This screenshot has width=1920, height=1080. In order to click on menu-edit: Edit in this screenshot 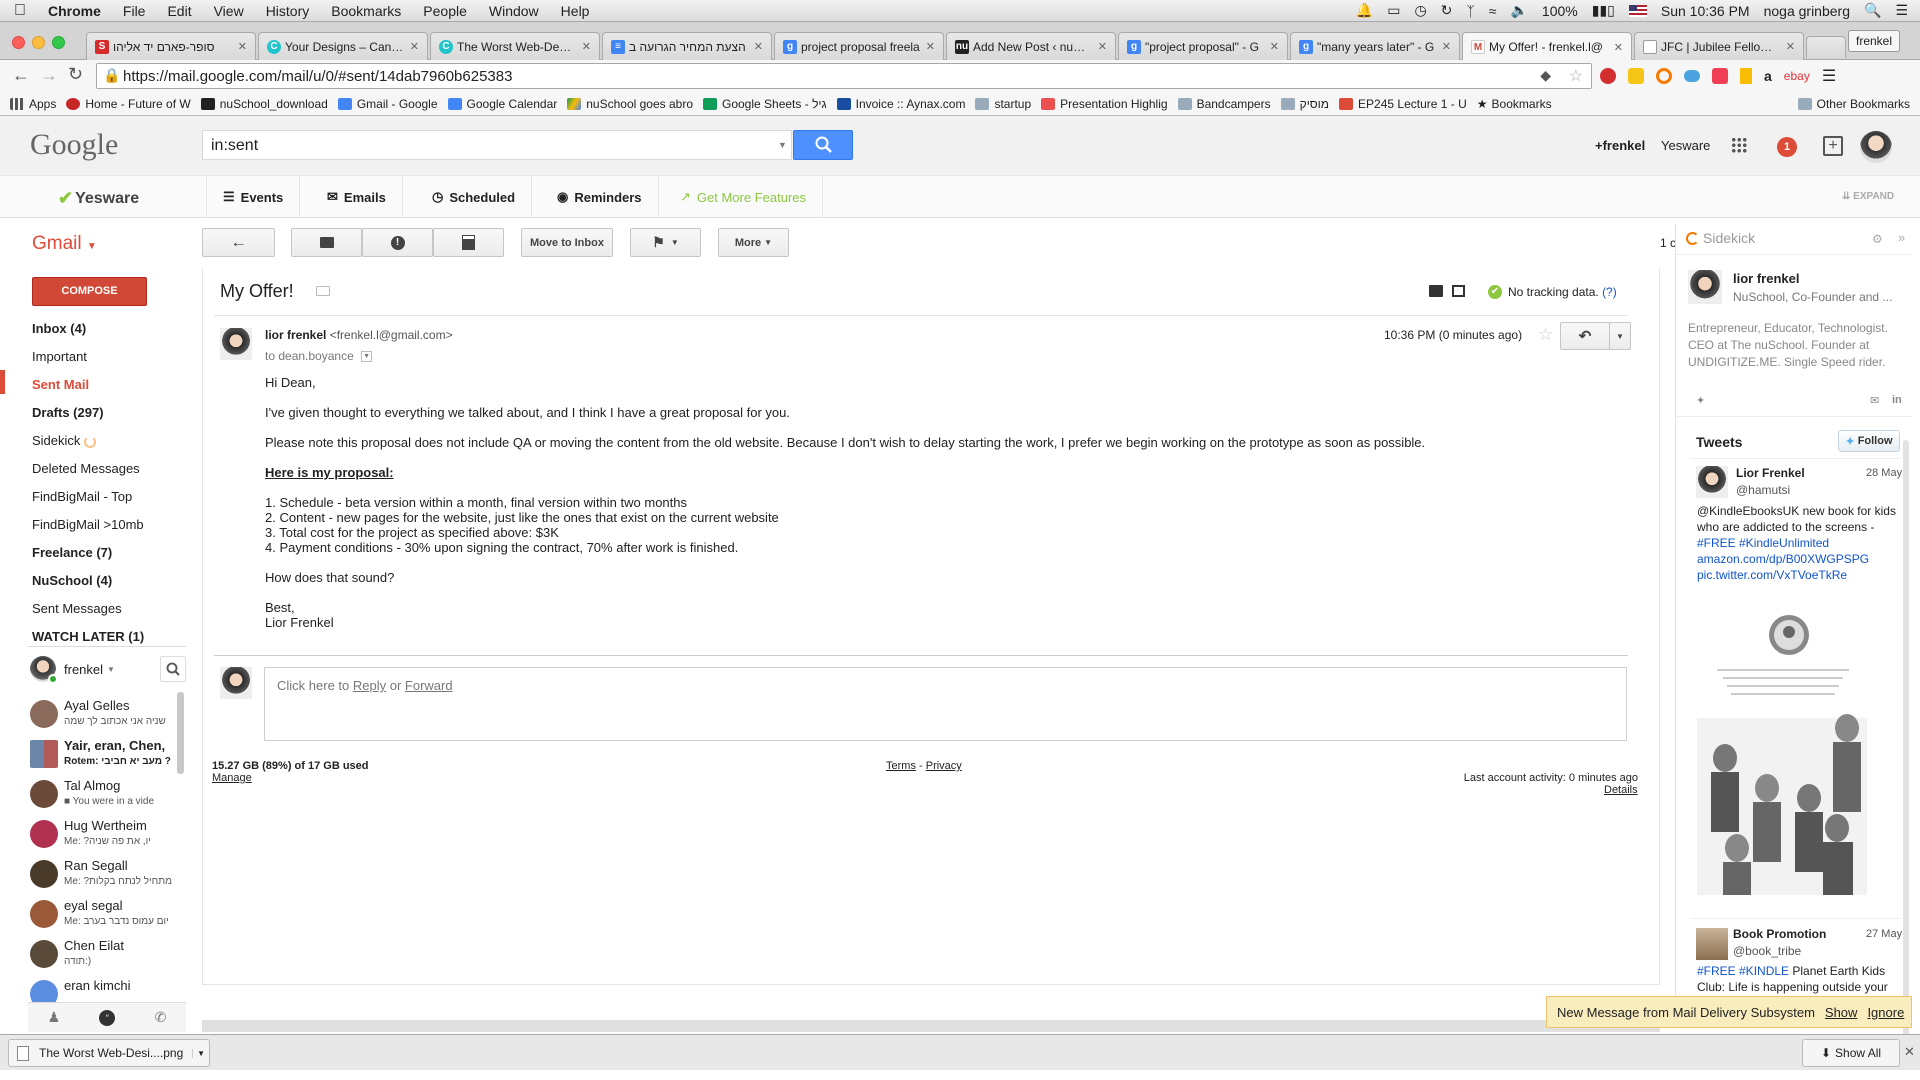, I will do `click(179, 11)`.